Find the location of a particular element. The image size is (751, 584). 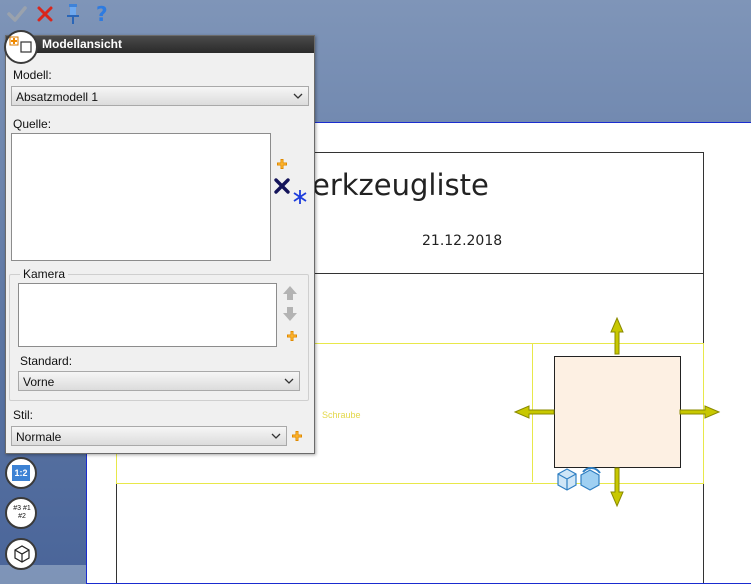

3d-view-button is located at coordinates (21, 554).